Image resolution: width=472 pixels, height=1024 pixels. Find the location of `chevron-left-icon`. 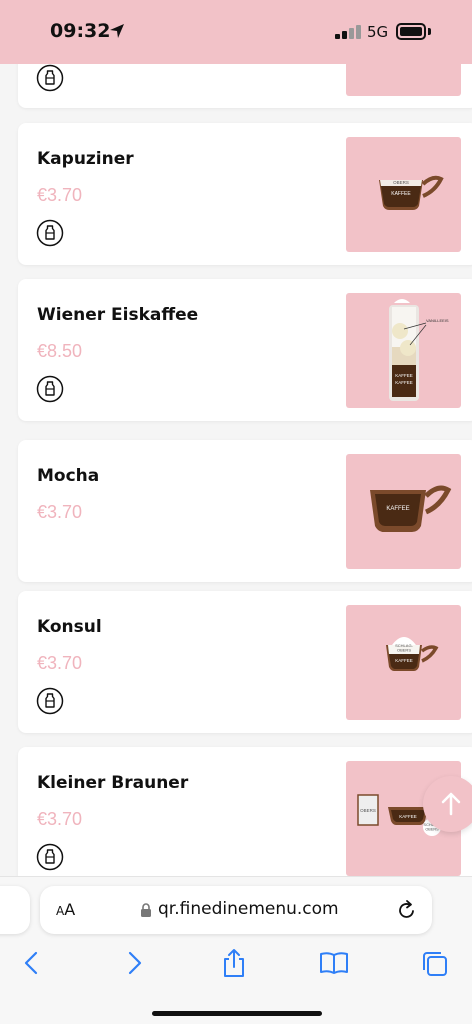

chevron-left-icon is located at coordinates (32, 963).